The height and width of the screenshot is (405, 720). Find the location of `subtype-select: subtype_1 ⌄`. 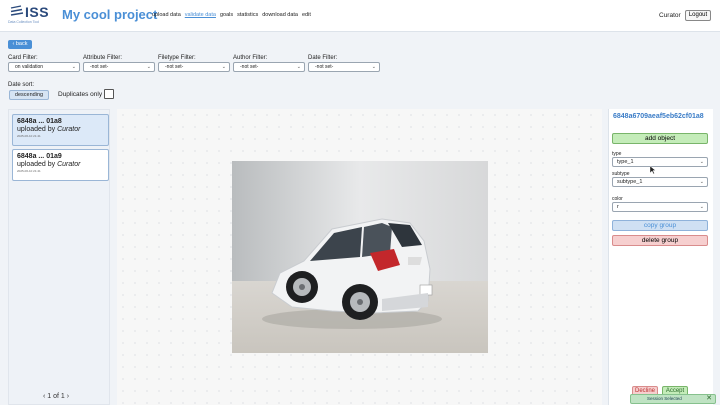

subtype-select: subtype_1 ⌄ is located at coordinates (660, 182).